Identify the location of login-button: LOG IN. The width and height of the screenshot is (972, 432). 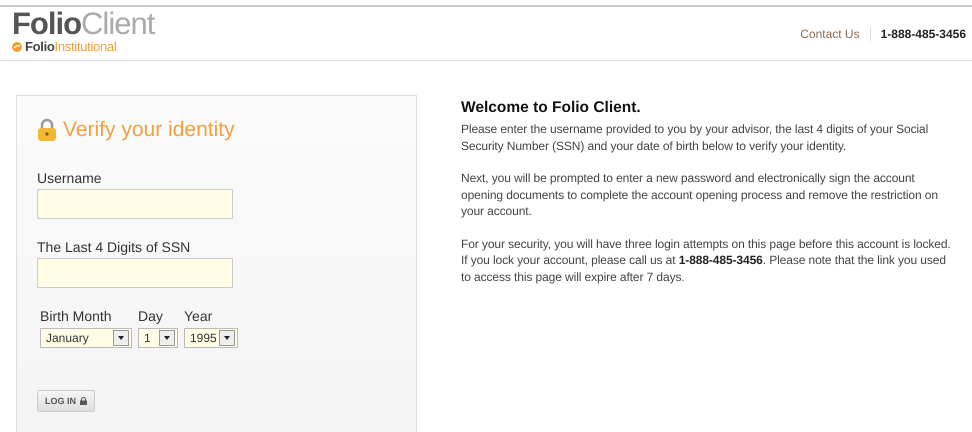
(66, 401).